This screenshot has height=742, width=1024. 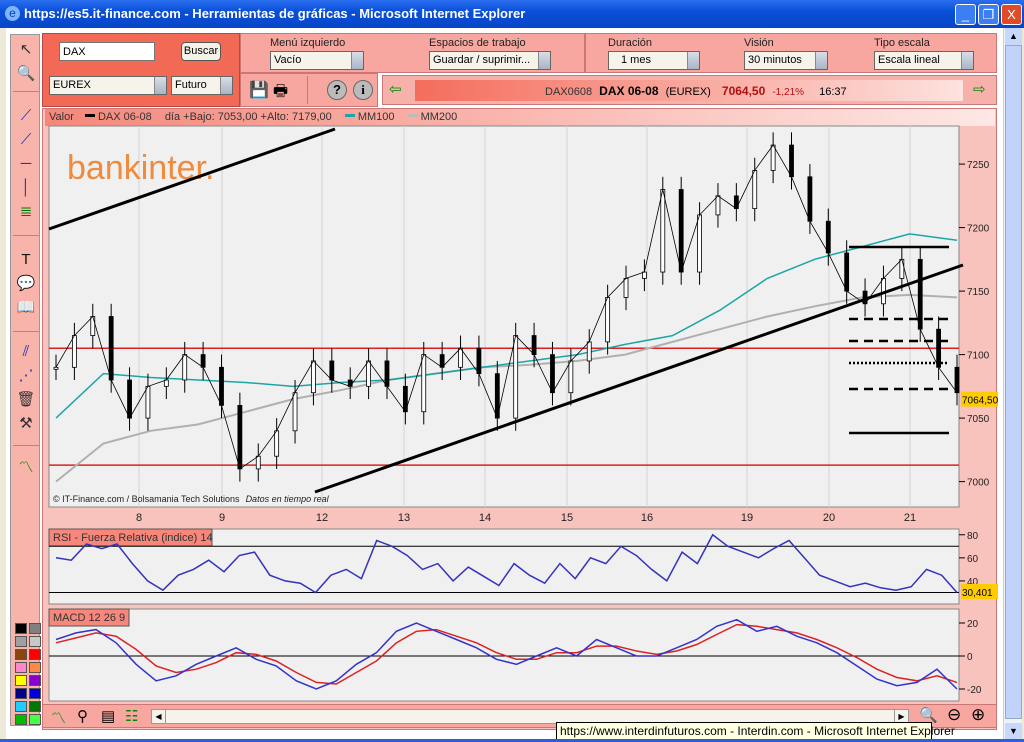 What do you see at coordinates (280, 93) in the screenshot?
I see `print-icon: 🖶` at bounding box center [280, 93].